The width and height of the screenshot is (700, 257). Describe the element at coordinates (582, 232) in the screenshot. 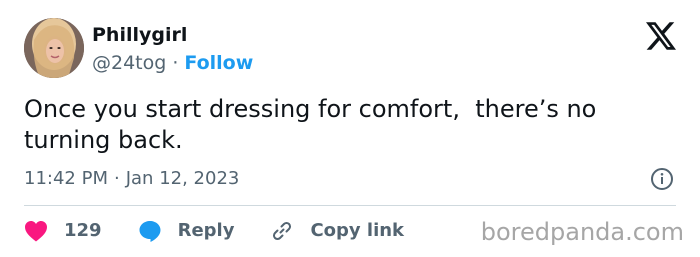

I see `watermark: boredpanda.com` at that location.